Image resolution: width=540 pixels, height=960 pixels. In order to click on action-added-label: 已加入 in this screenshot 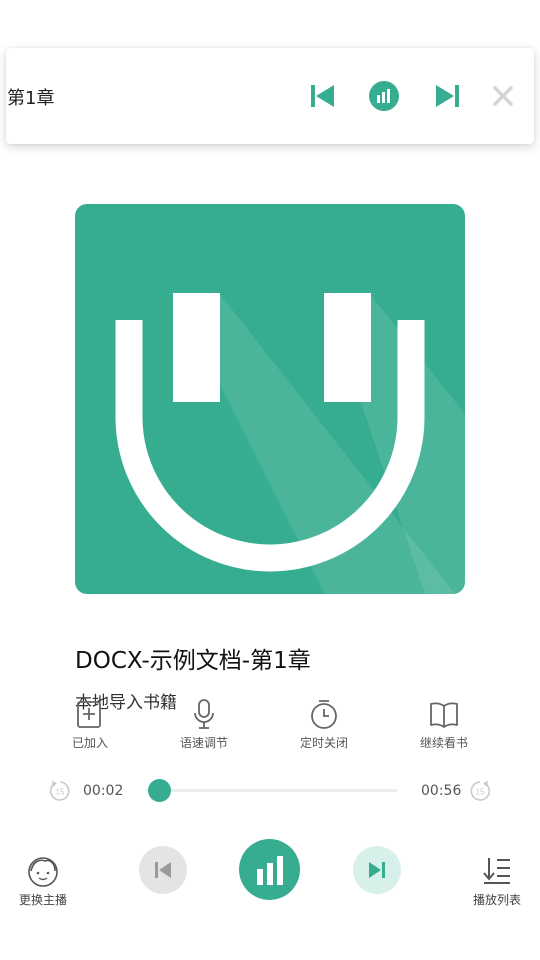, I will do `click(89, 743)`.